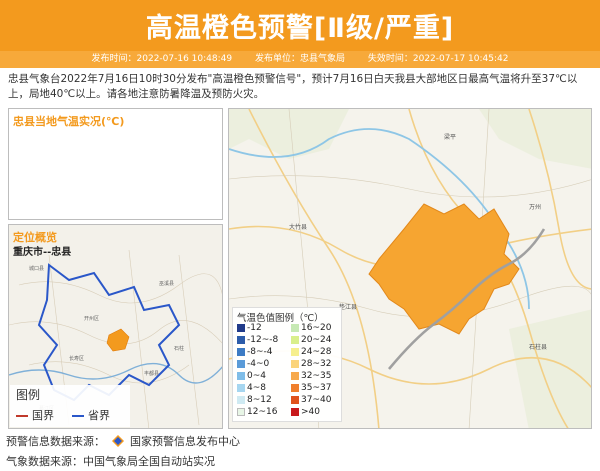 This screenshot has width=600, height=471. I want to click on legend-item: 35~37, so click(311, 388).